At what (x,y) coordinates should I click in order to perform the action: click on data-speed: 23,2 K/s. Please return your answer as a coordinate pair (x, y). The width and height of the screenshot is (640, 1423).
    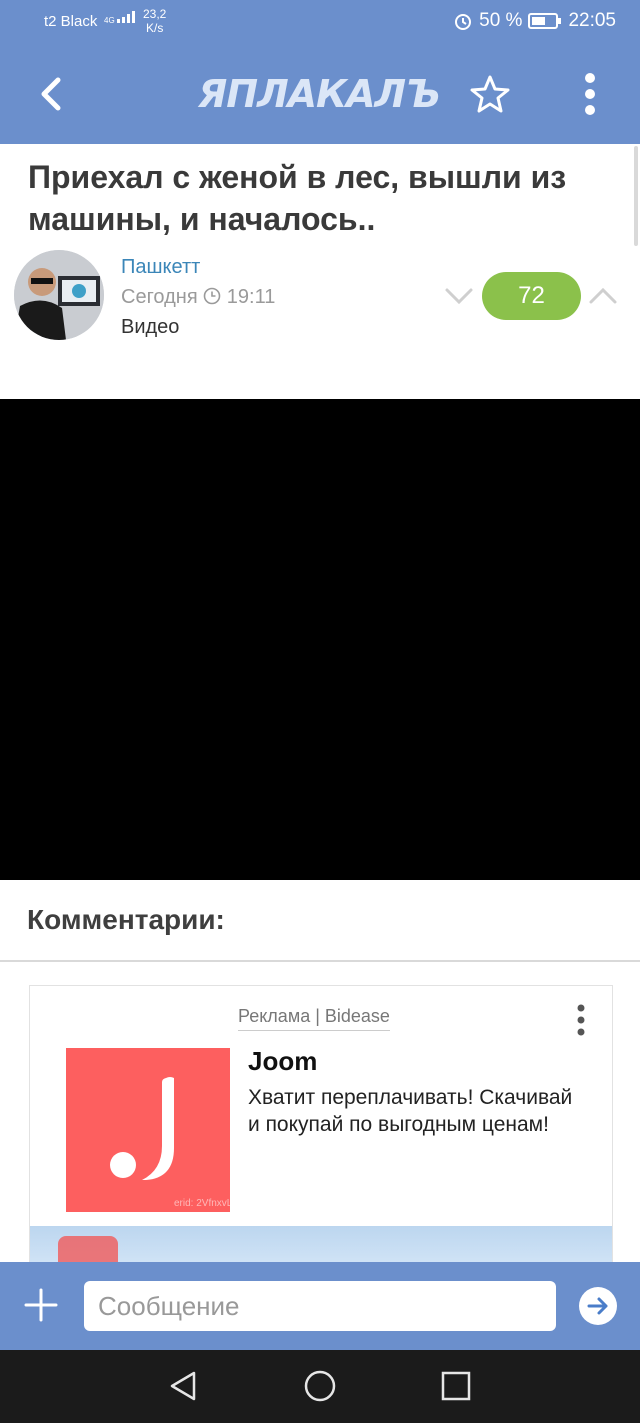
    Looking at the image, I should click on (155, 21).